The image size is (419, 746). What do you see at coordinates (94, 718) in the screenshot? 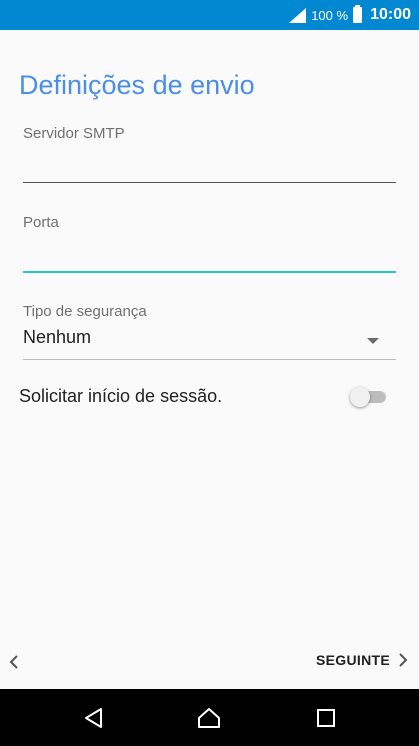
I see `back-triangle-icon` at bounding box center [94, 718].